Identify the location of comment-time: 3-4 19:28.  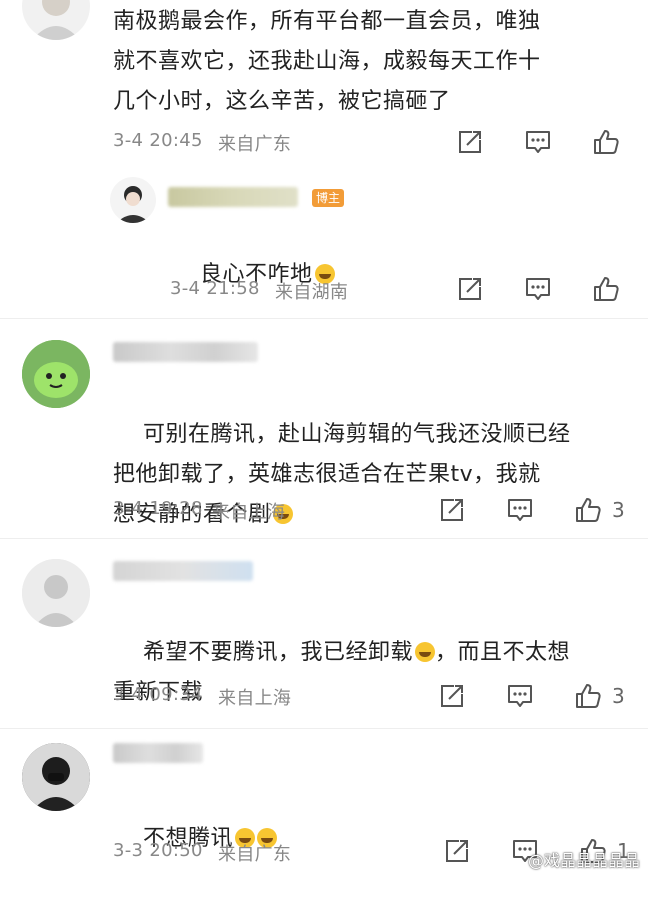
(158, 508).